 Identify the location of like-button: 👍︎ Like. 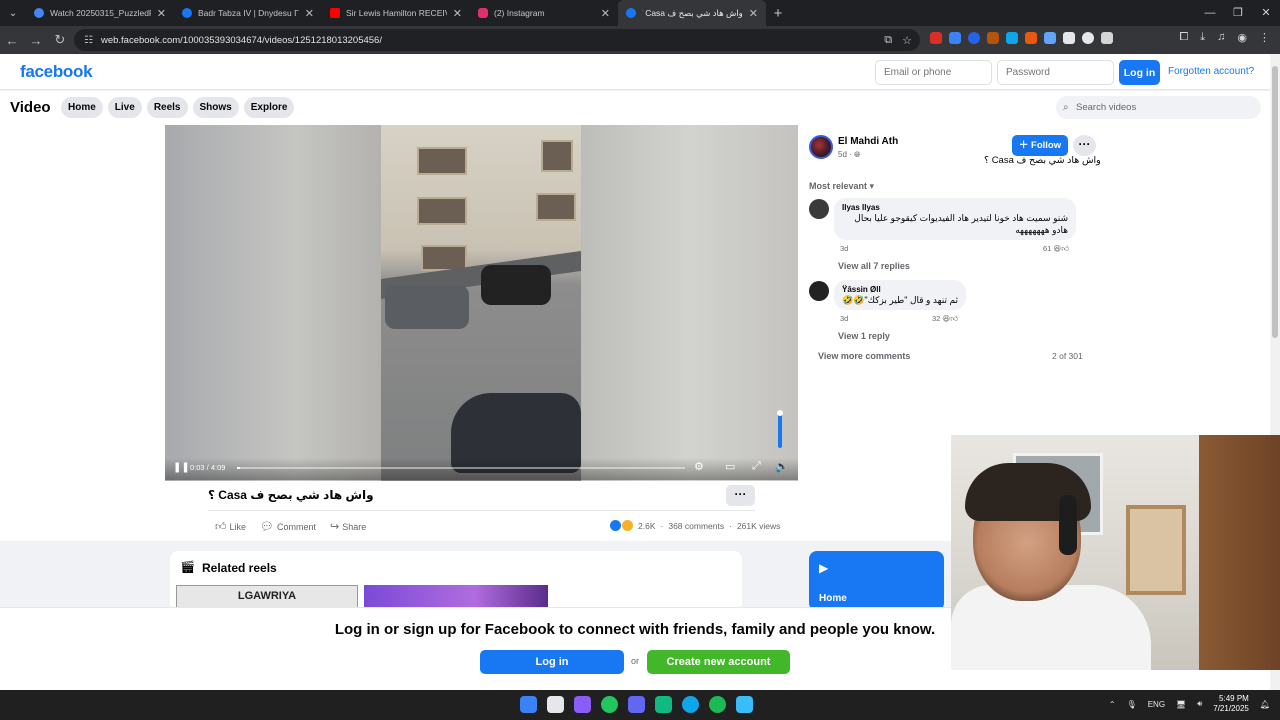
(230, 526).